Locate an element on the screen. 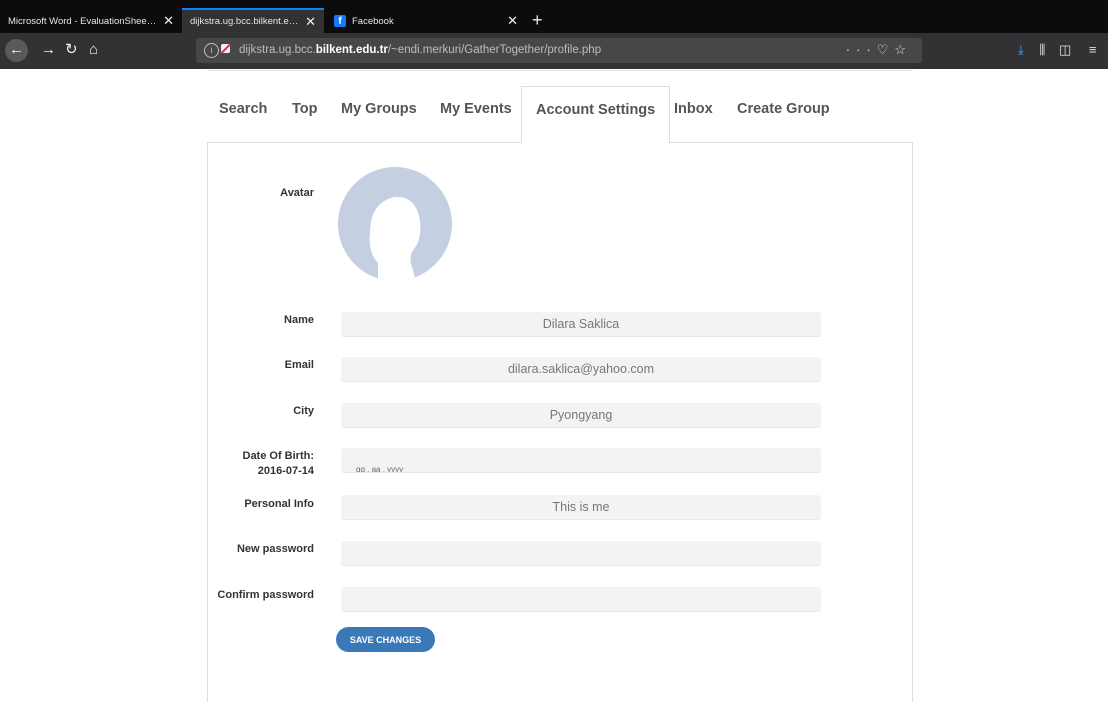 This screenshot has height=702, width=1108. tab-my-groups: My Groups is located at coordinates (379, 114).